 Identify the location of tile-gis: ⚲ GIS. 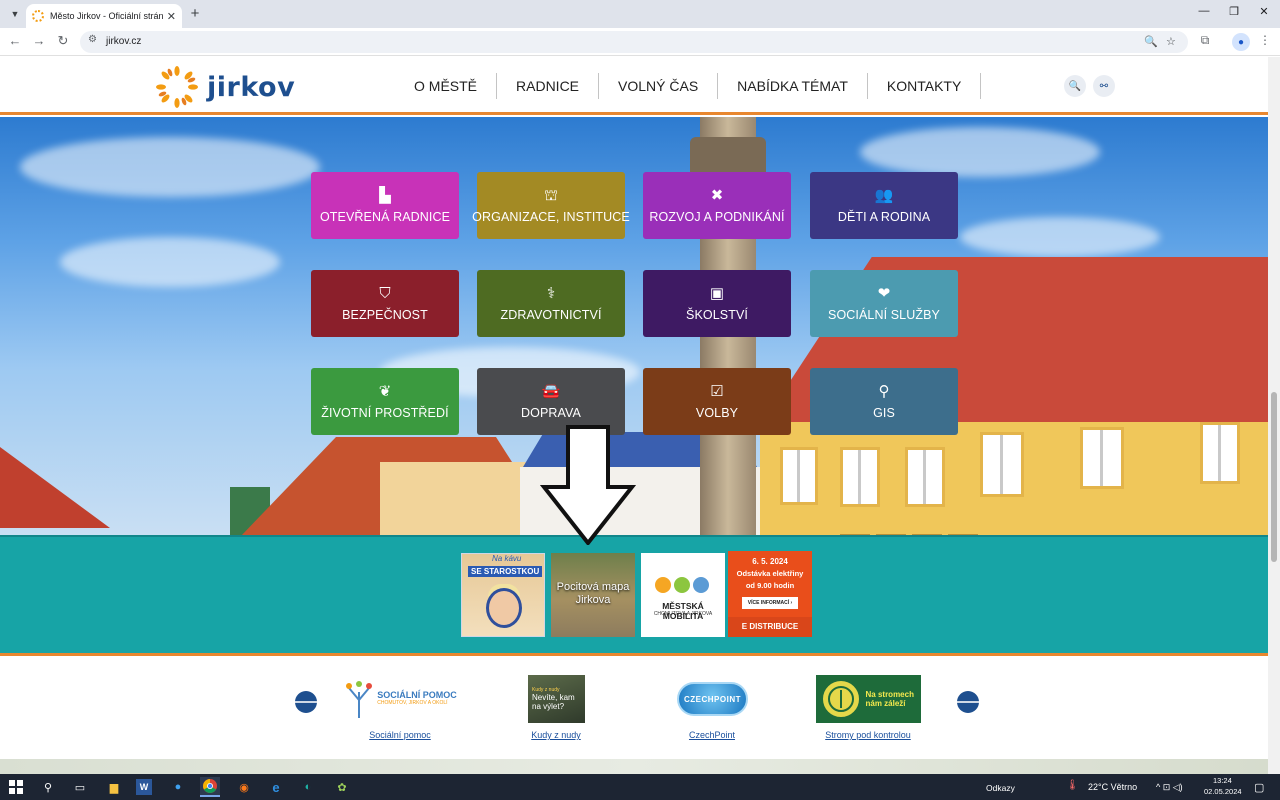
(884, 401).